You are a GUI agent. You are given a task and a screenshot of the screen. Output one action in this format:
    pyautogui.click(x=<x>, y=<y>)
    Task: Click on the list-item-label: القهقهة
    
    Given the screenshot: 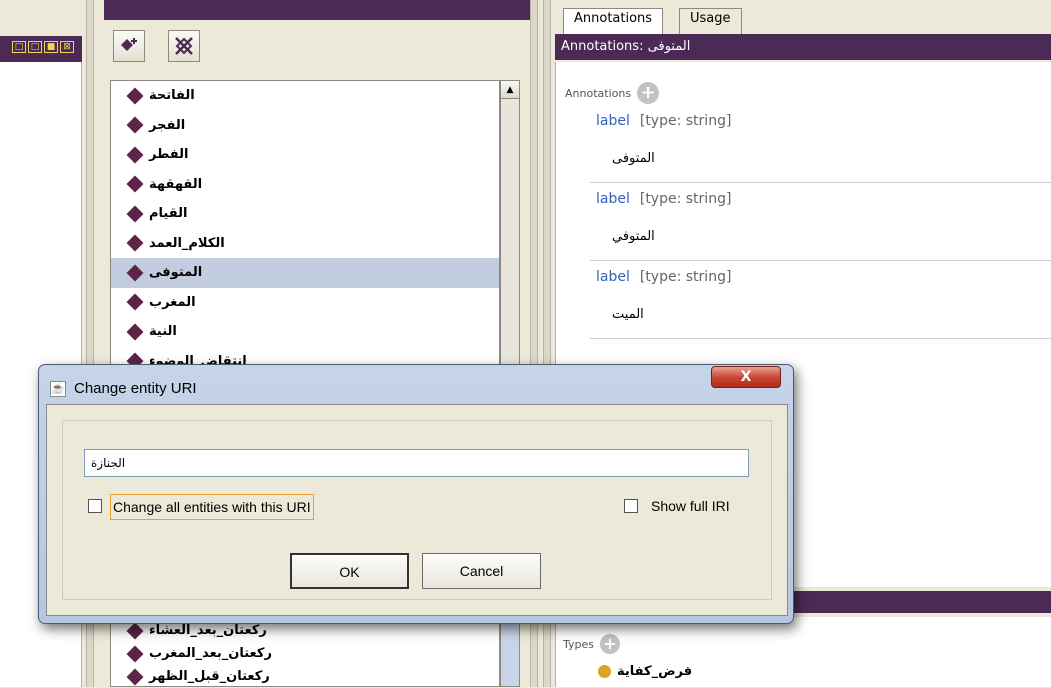 What is the action you would take?
    pyautogui.click(x=176, y=184)
    